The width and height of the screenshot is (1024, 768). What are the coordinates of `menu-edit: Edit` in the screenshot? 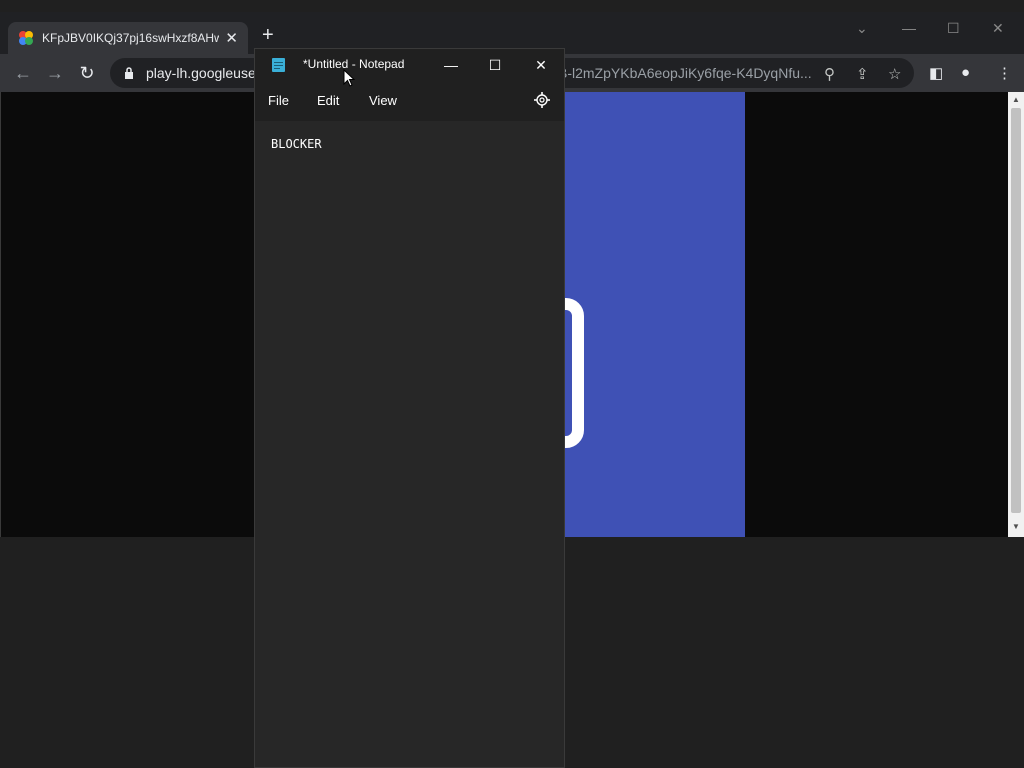 It's located at (328, 100).